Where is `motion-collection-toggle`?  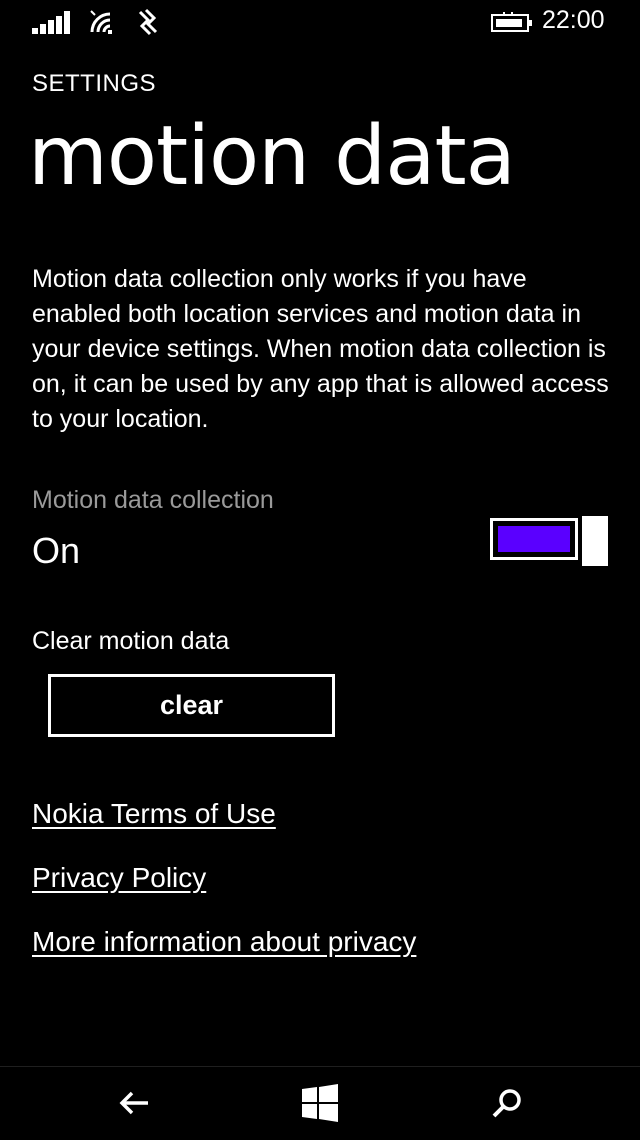 motion-collection-toggle is located at coordinates (550, 541).